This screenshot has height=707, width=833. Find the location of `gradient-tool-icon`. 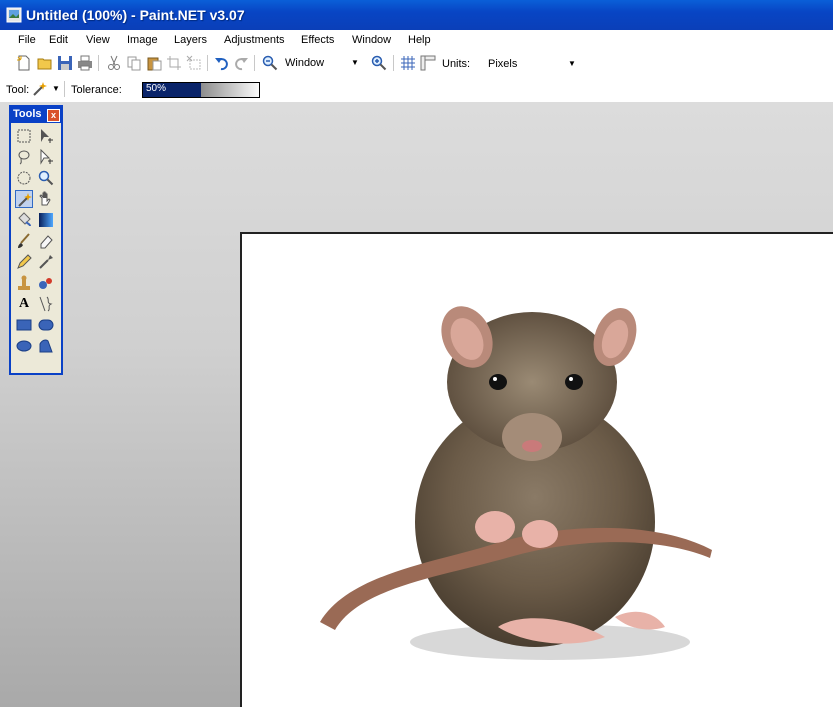

gradient-tool-icon is located at coordinates (46, 220).